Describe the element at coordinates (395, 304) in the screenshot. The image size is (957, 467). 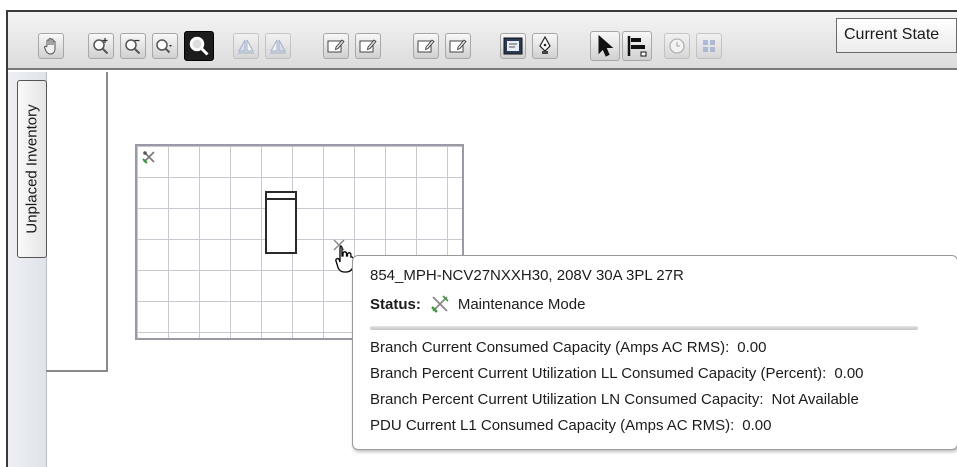
I see `status-label: Status:` at that location.